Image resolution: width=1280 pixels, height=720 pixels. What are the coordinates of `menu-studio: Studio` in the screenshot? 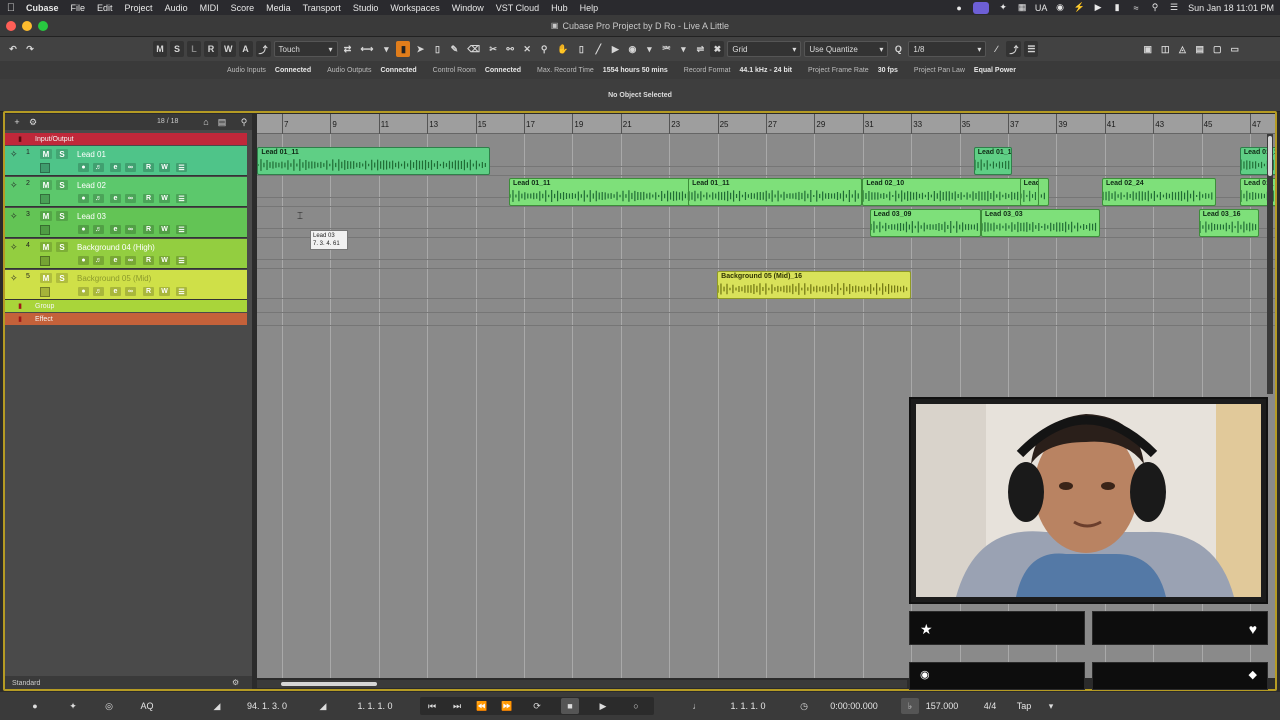 It's located at (368, 8).